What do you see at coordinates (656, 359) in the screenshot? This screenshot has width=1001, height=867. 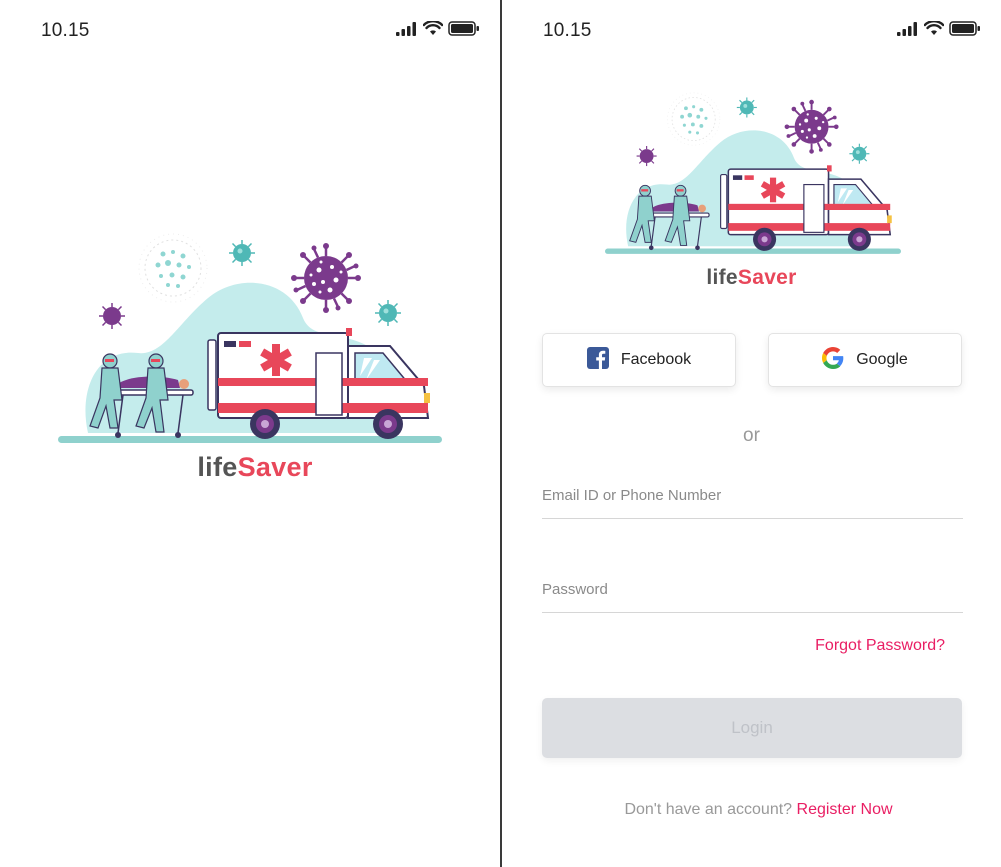 I see `facebook-label: Facebook` at bounding box center [656, 359].